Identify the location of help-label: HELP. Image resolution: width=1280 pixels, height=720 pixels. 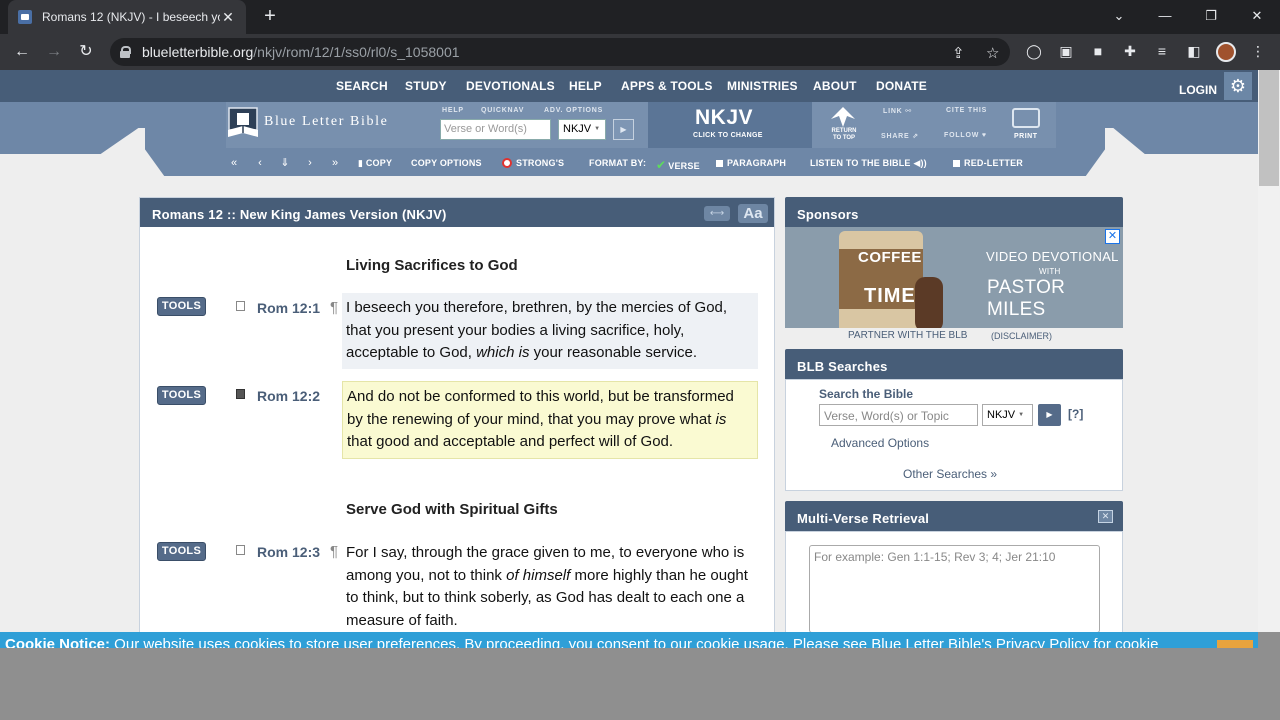
(453, 110).